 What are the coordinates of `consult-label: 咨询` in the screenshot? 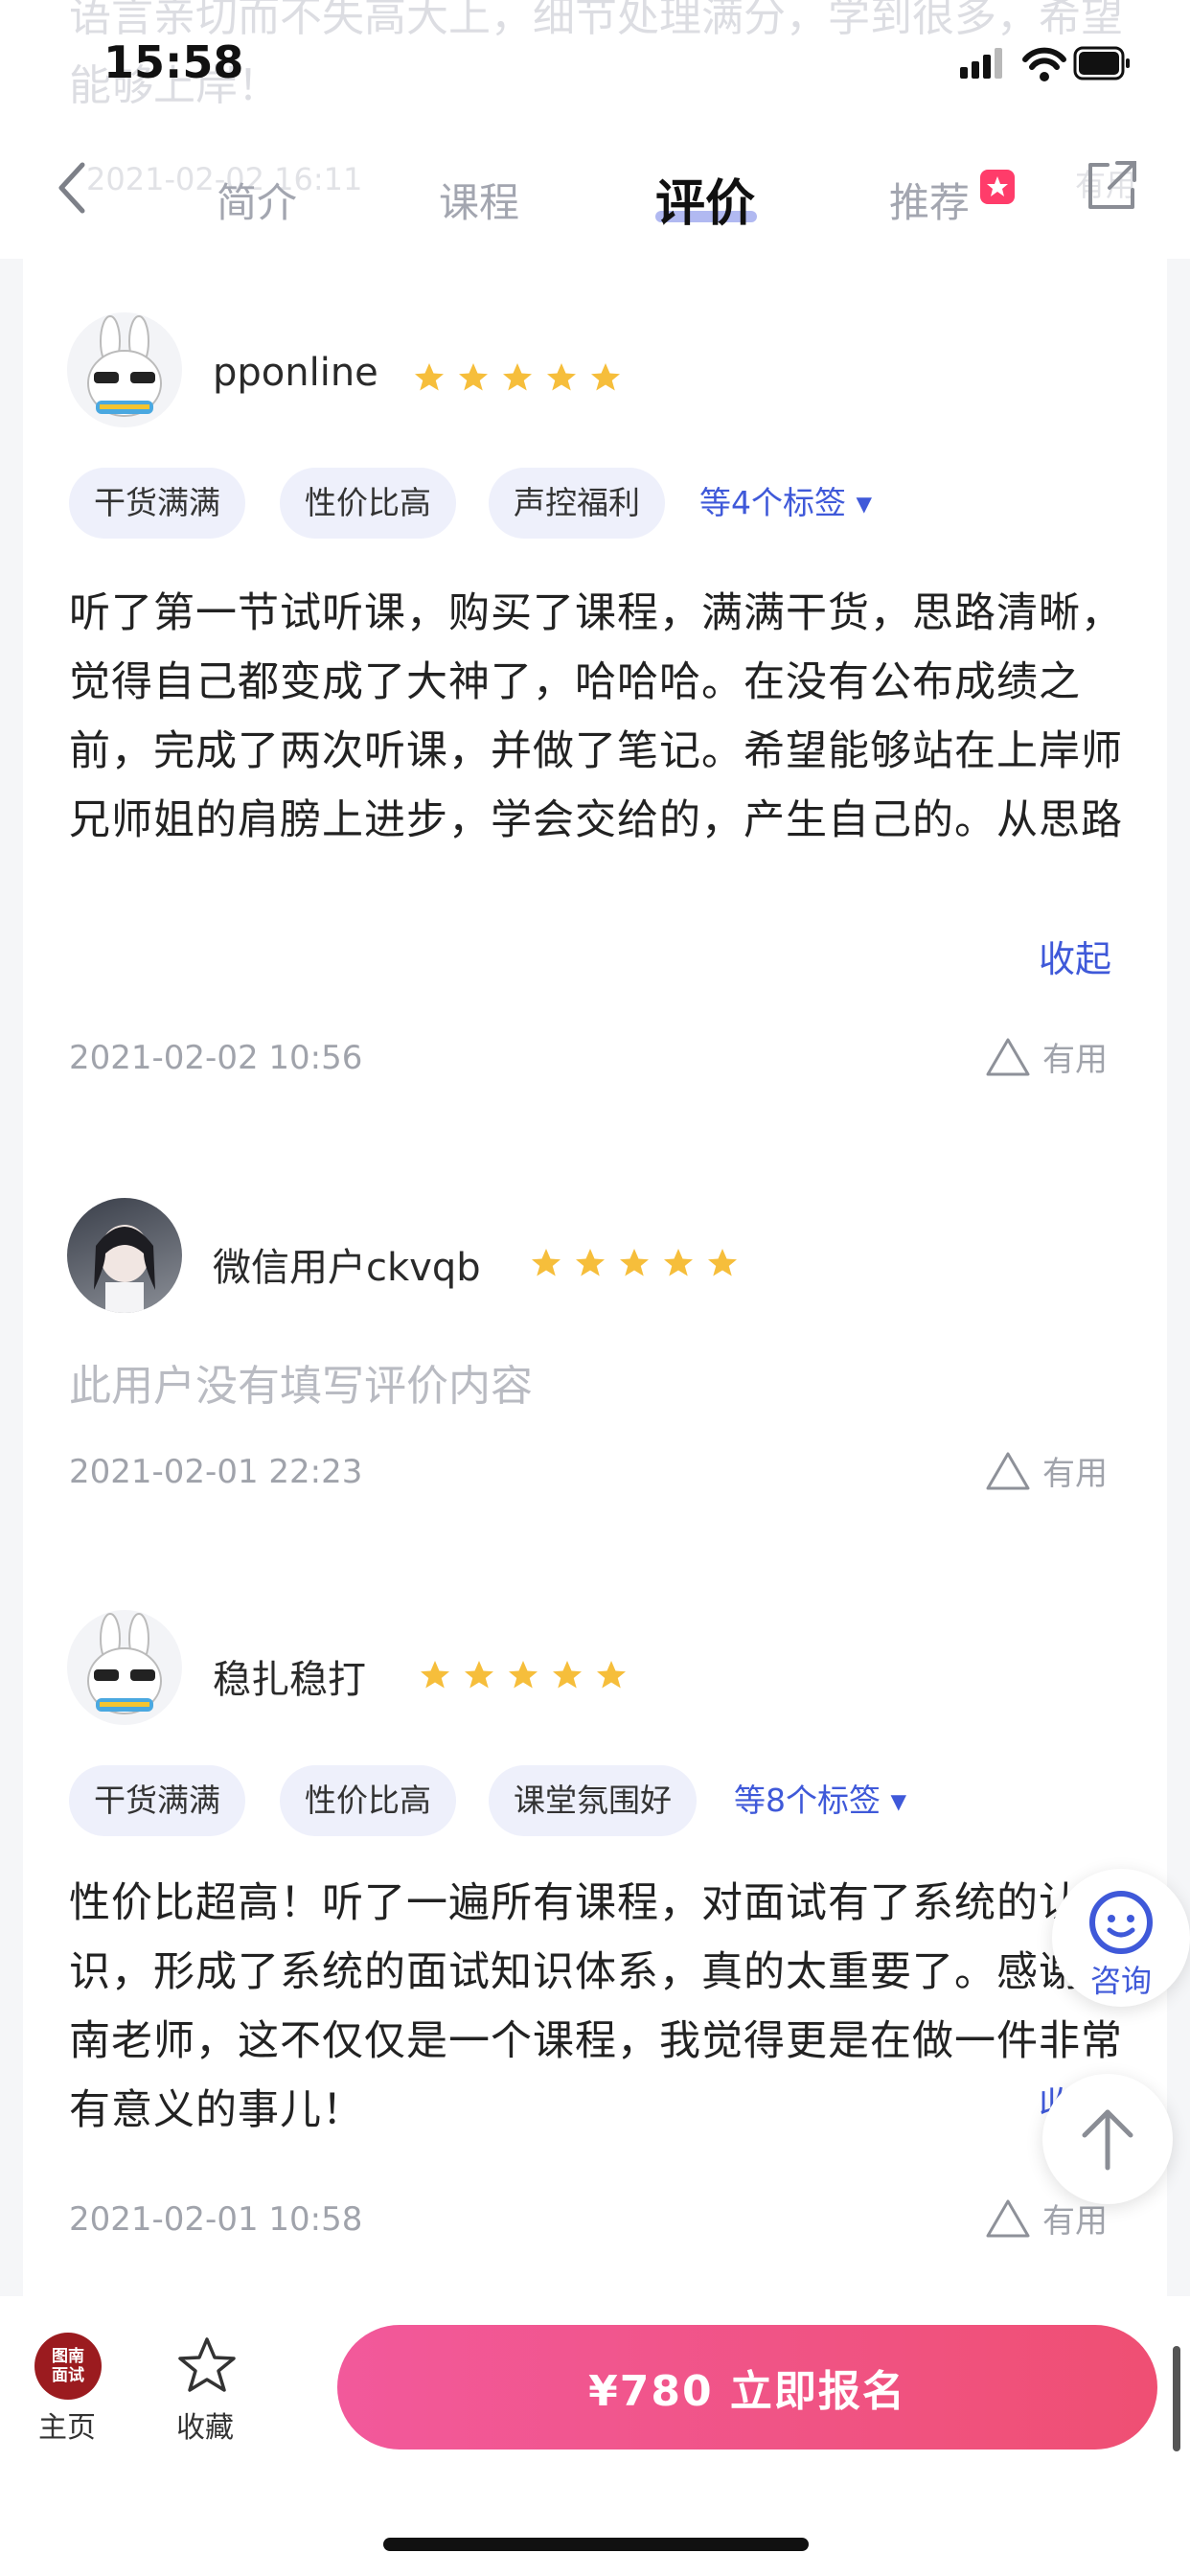 It's located at (1121, 1981).